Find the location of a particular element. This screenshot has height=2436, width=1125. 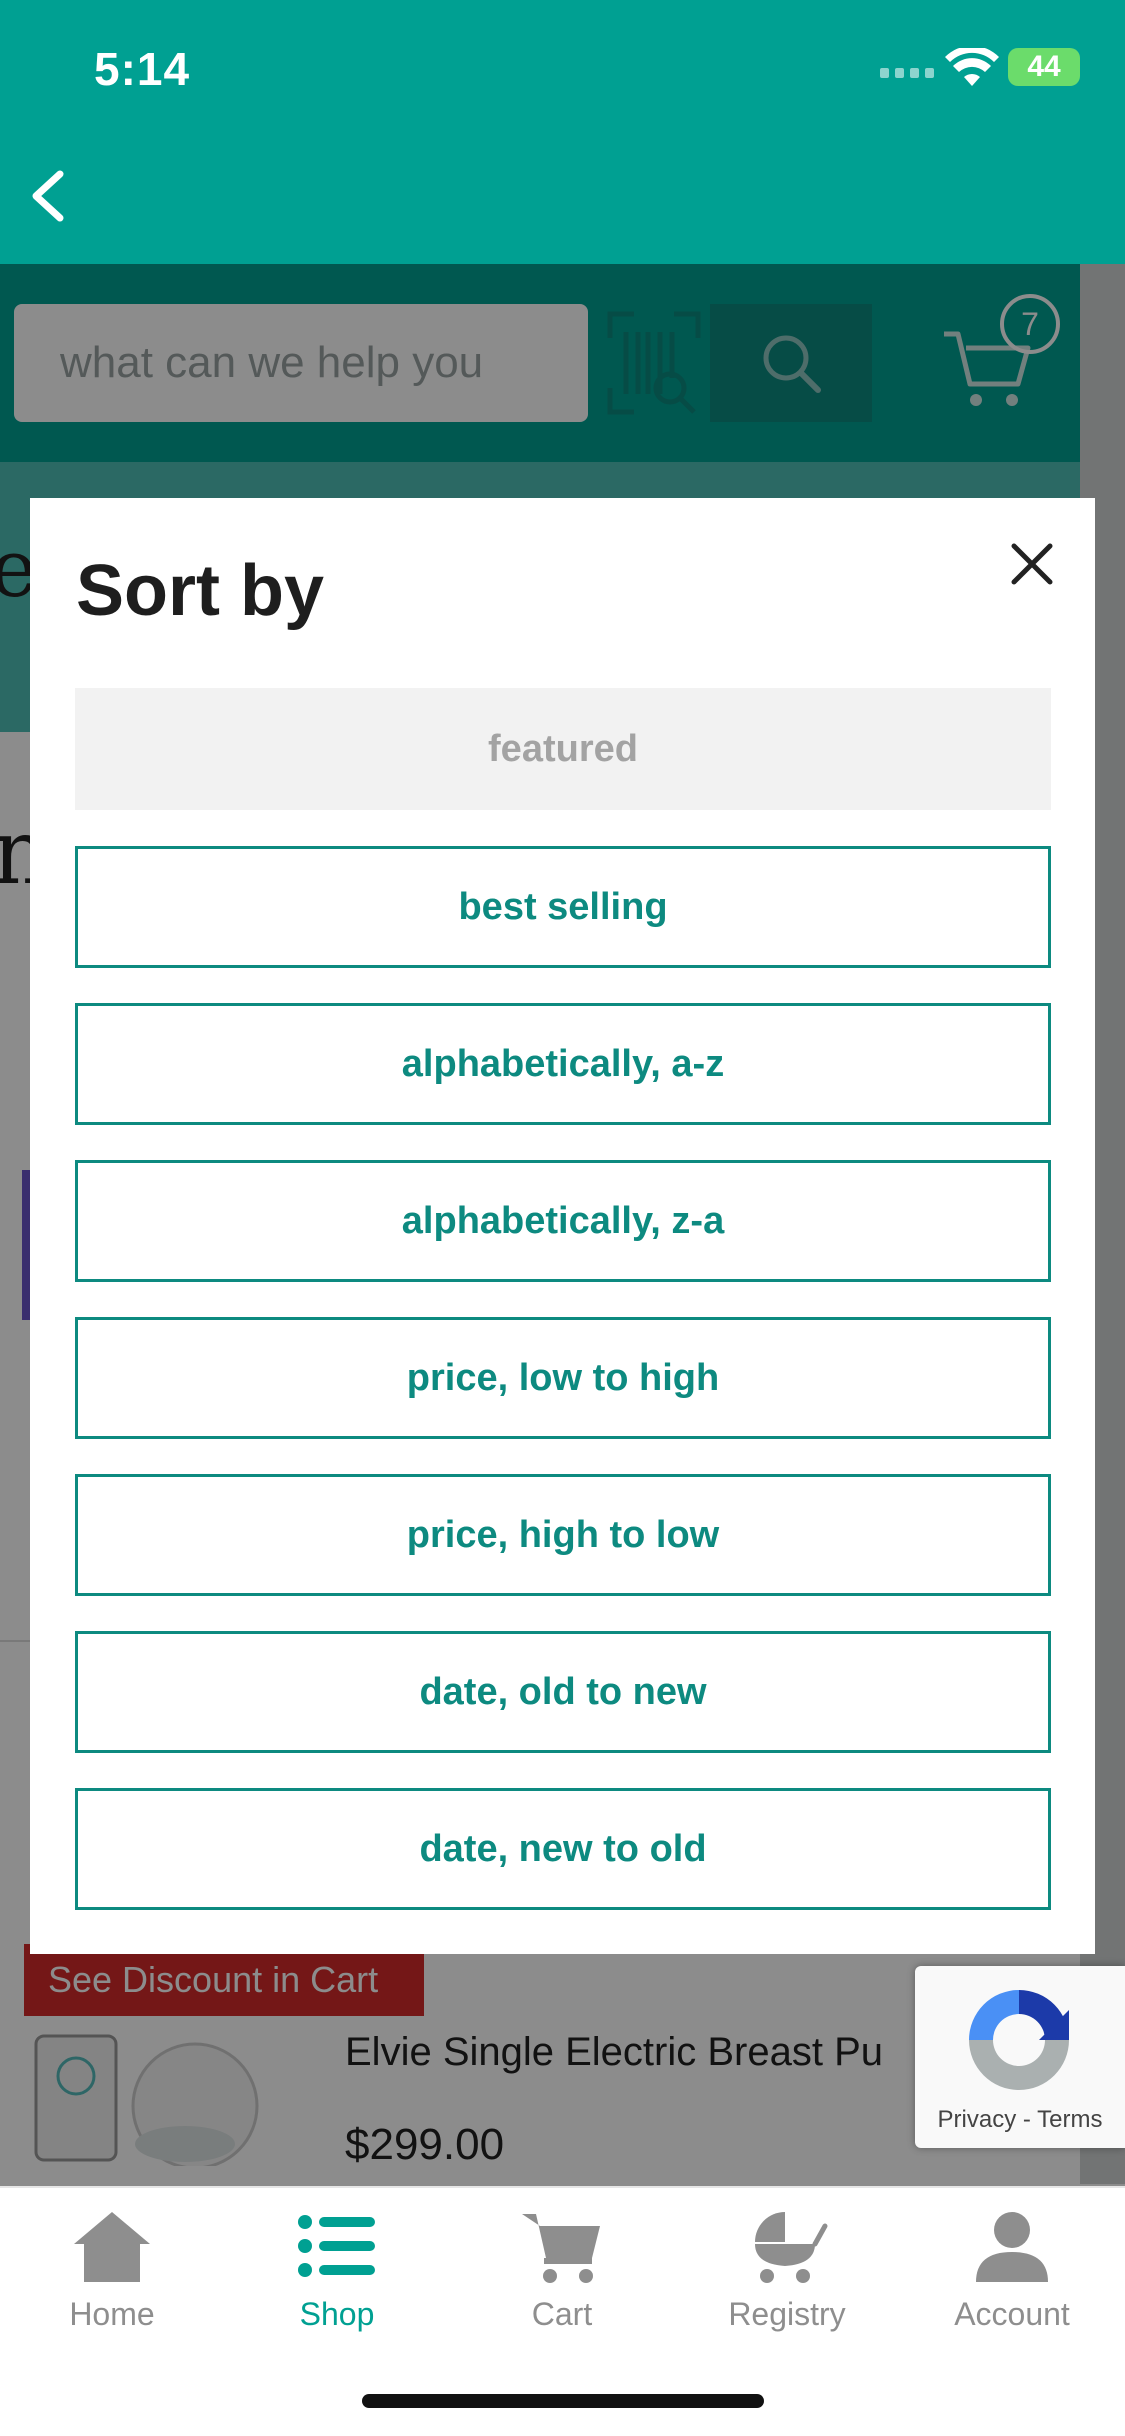

nav-bar is located at coordinates (562, 198).